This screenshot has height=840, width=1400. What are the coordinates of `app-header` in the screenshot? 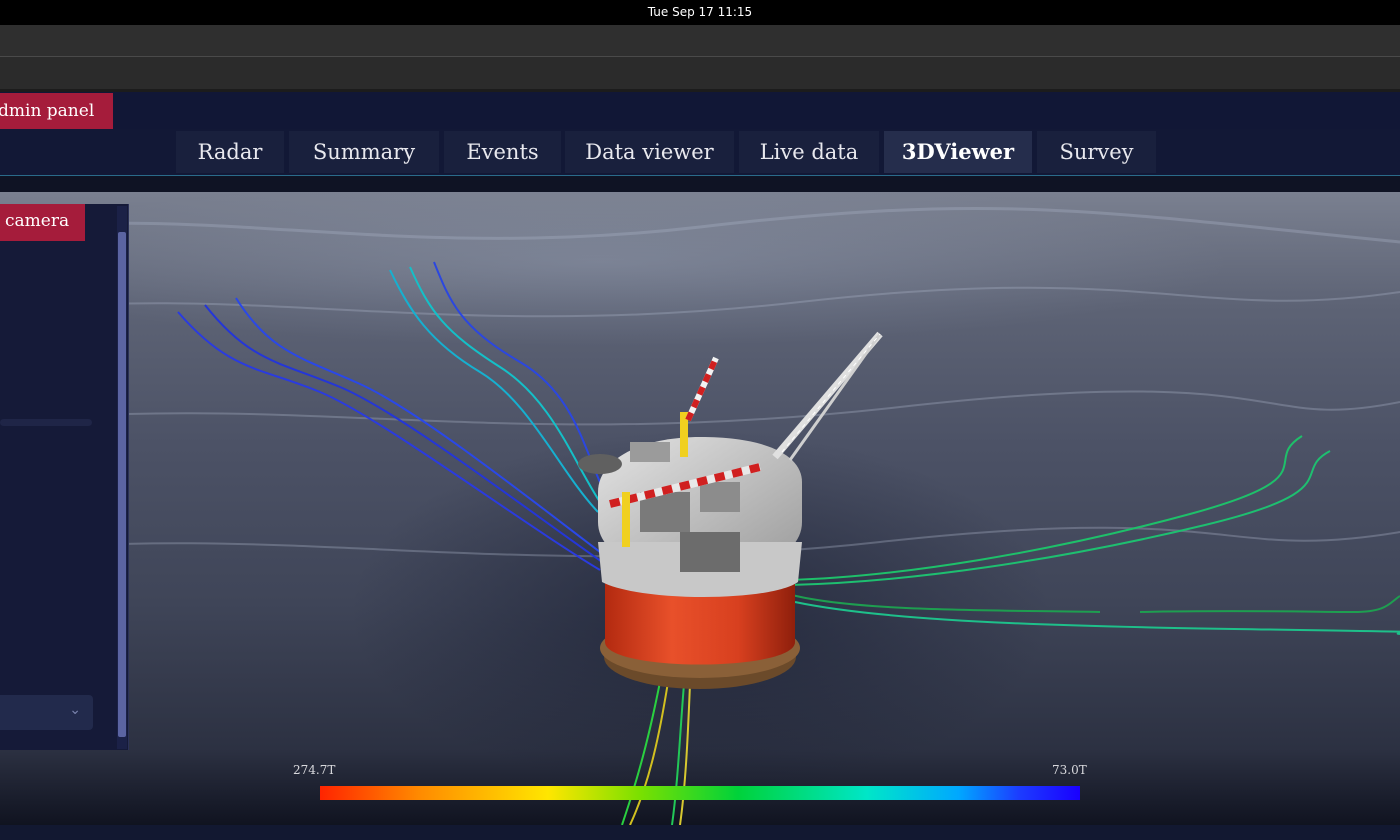 It's located at (700, 110).